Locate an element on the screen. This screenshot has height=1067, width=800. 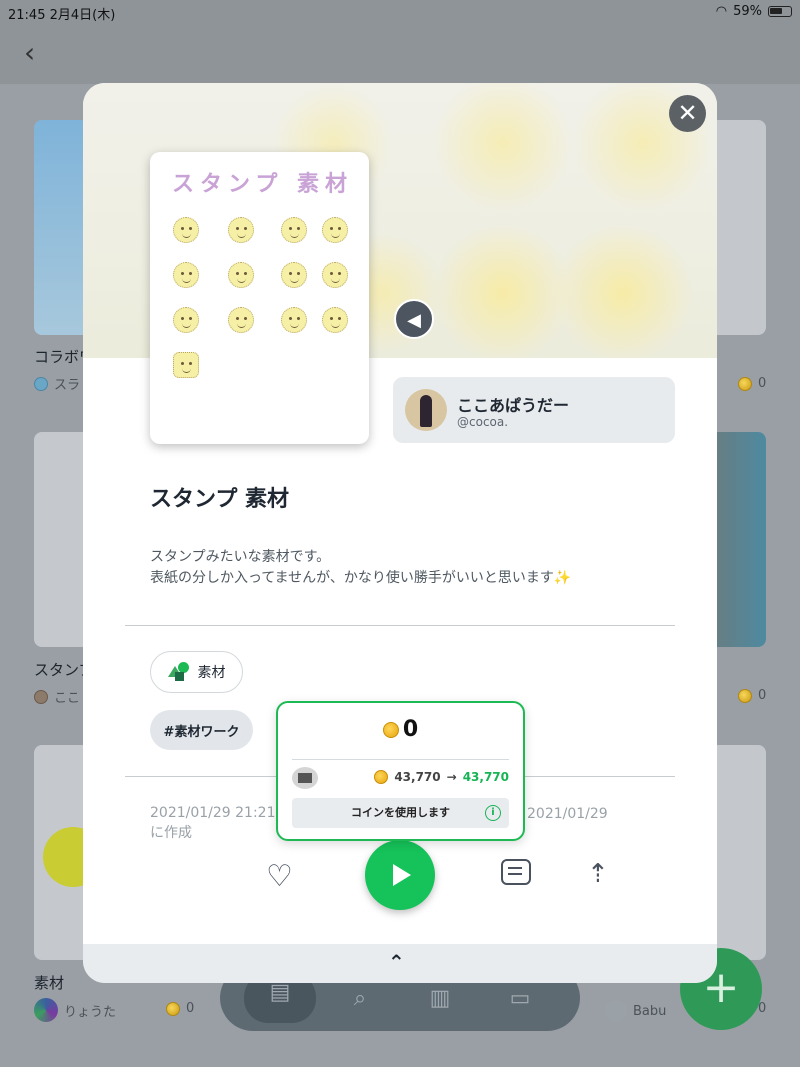
author-card: ここあぱうだー @cocoa. is located at coordinates (534, 410).